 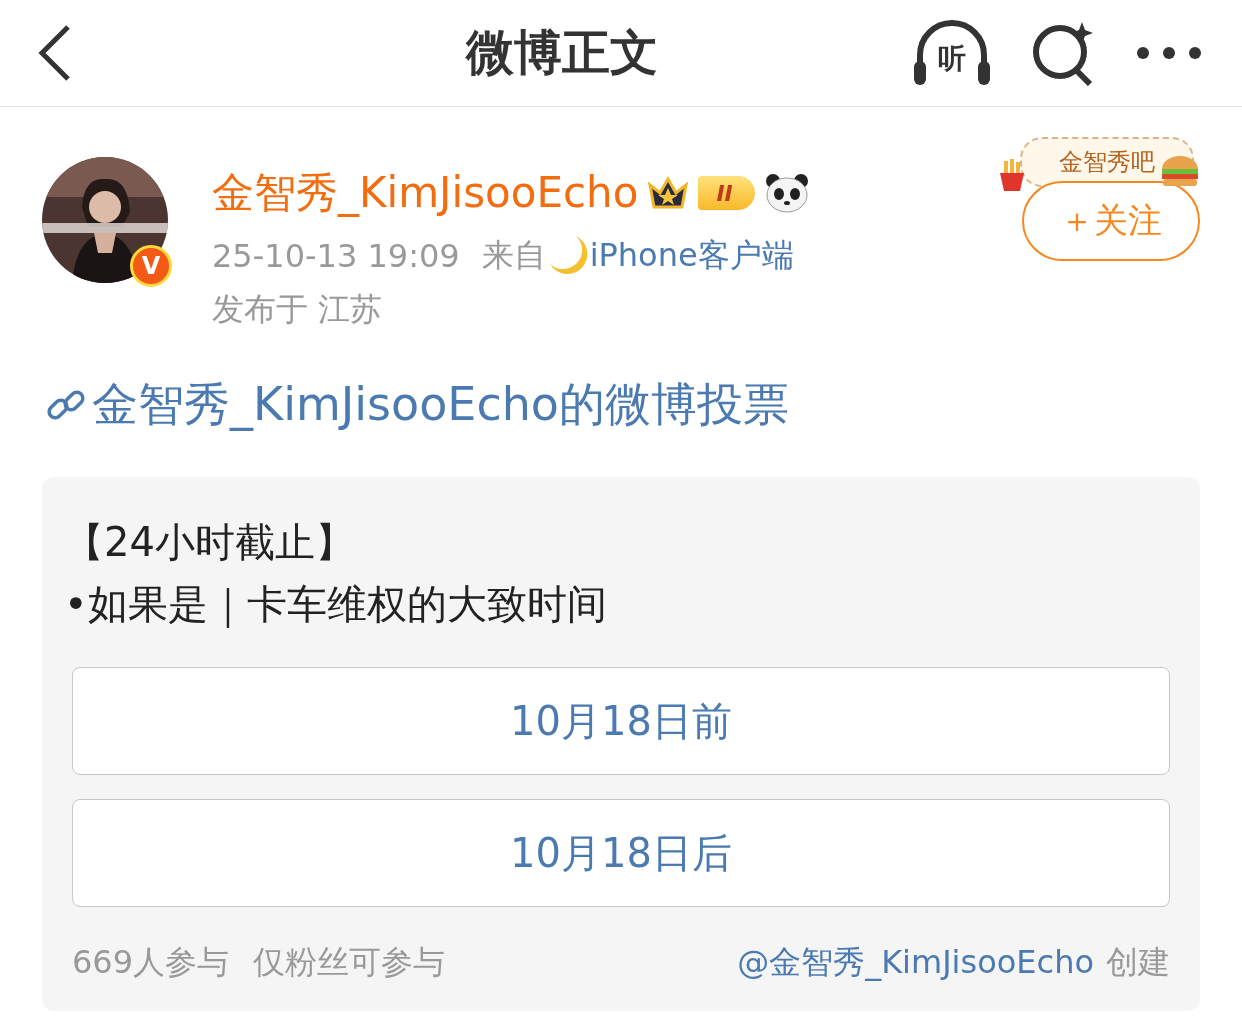 I want to click on back-icon, so click(x=54, y=53).